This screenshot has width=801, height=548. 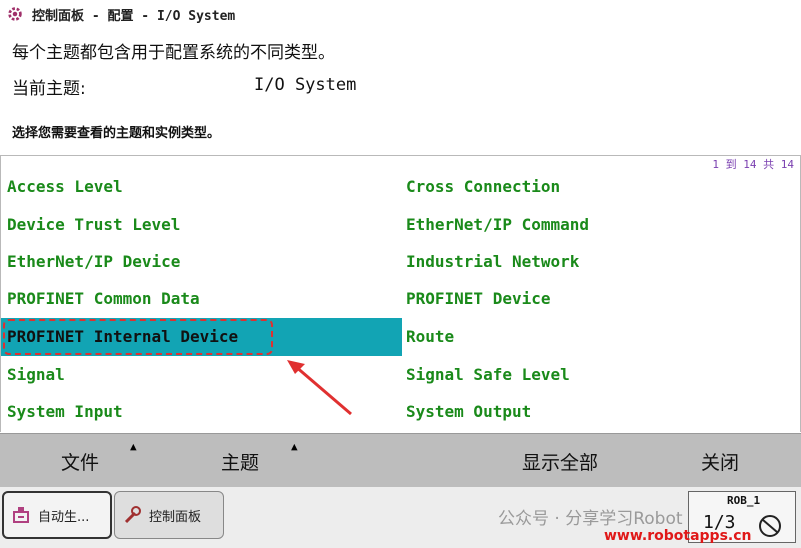 I want to click on list-item-device-trust-level: Device Trust Level, so click(x=201, y=225).